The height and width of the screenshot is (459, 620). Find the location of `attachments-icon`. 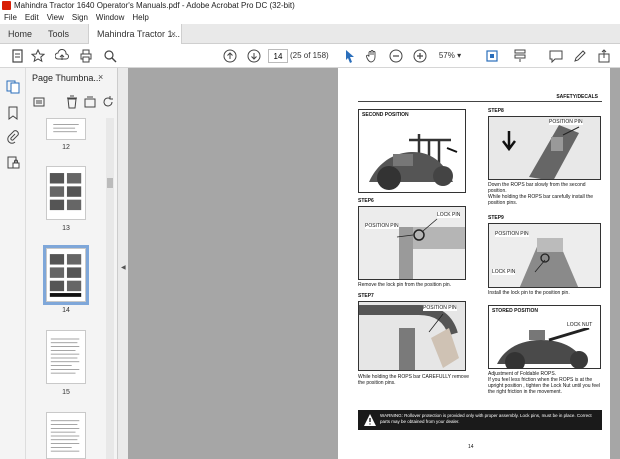

attachments-icon is located at coordinates (13, 137).